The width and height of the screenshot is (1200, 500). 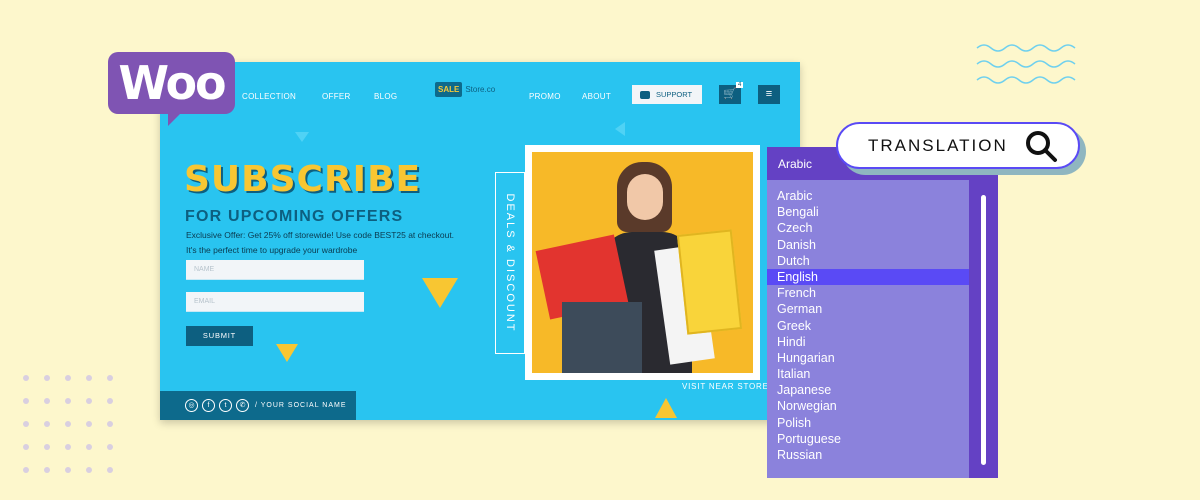 I want to click on twitter-icon: t, so click(x=225, y=405).